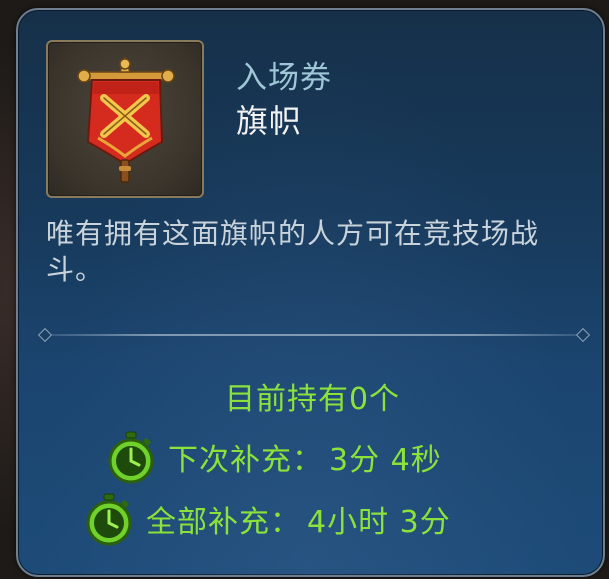 This screenshot has width=609, height=579. What do you see at coordinates (223, 522) in the screenshot?
I see `full-refill-label: 全部补充：` at bounding box center [223, 522].